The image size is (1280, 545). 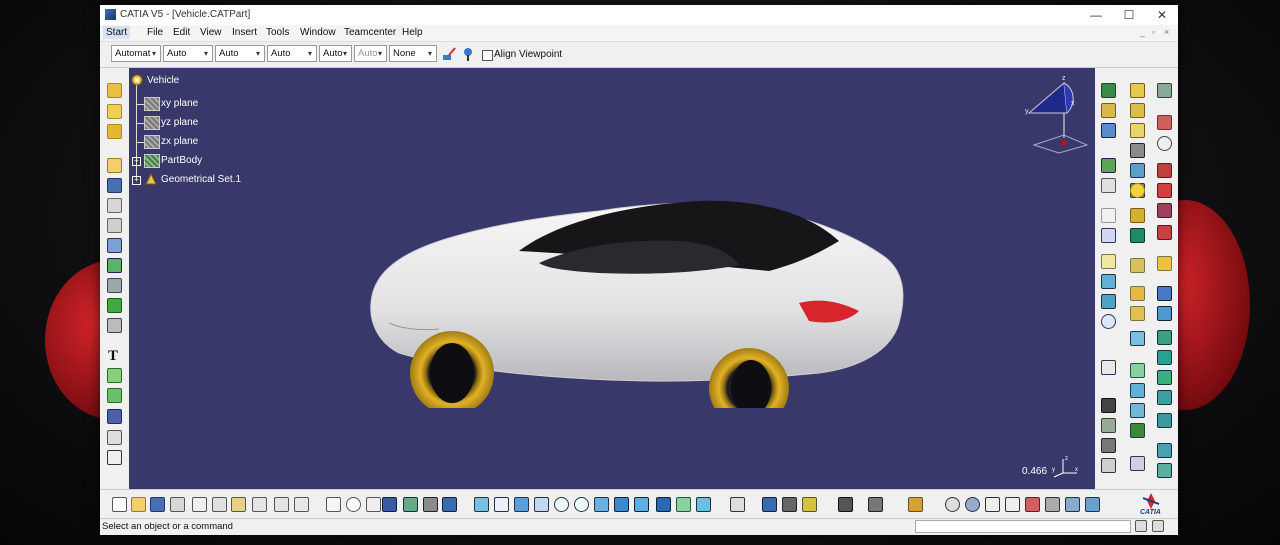 I want to click on smooth-curve-icon, so click(x=1164, y=450).